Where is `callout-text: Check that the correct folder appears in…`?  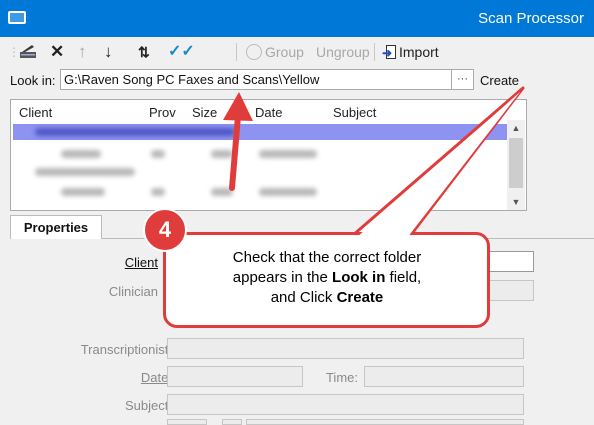 callout-text: Check that the correct folder appears in… is located at coordinates (327, 278).